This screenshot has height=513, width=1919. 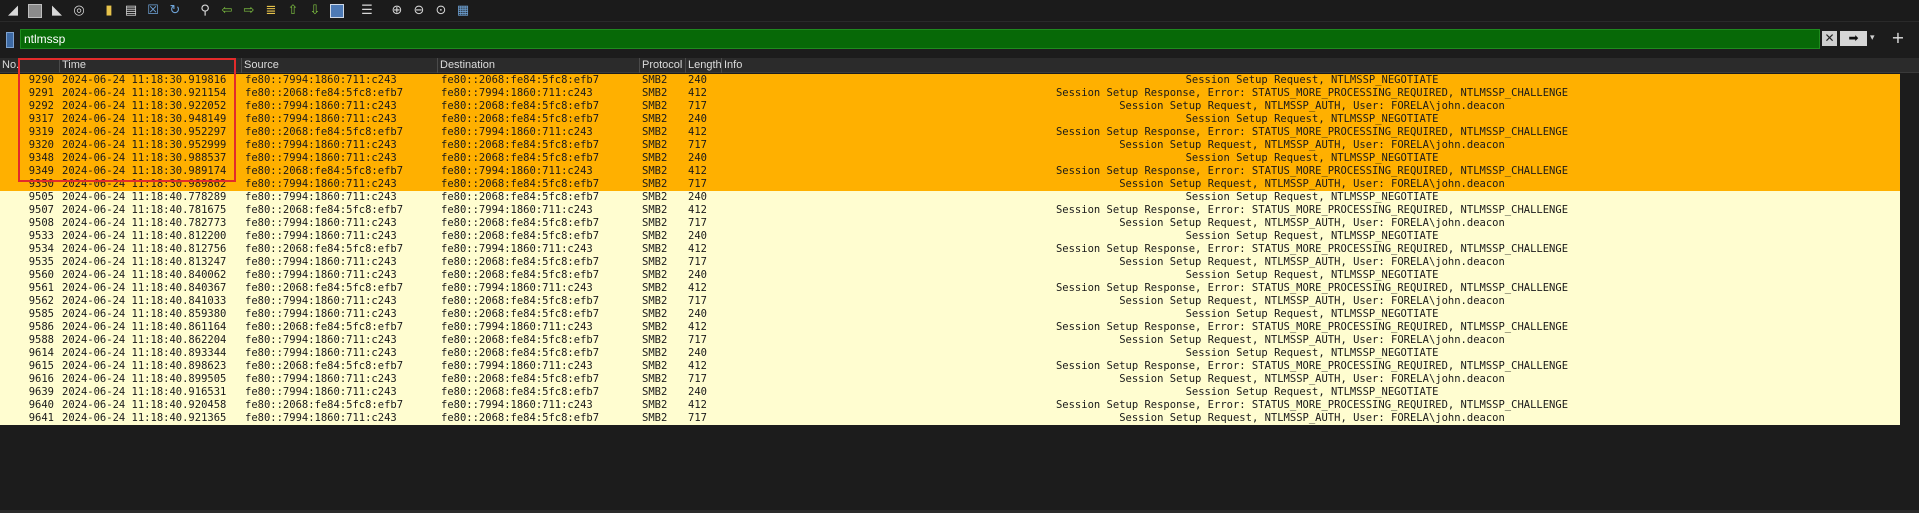 I want to click on back-arrow-icon: ⇦, so click(x=227, y=11).